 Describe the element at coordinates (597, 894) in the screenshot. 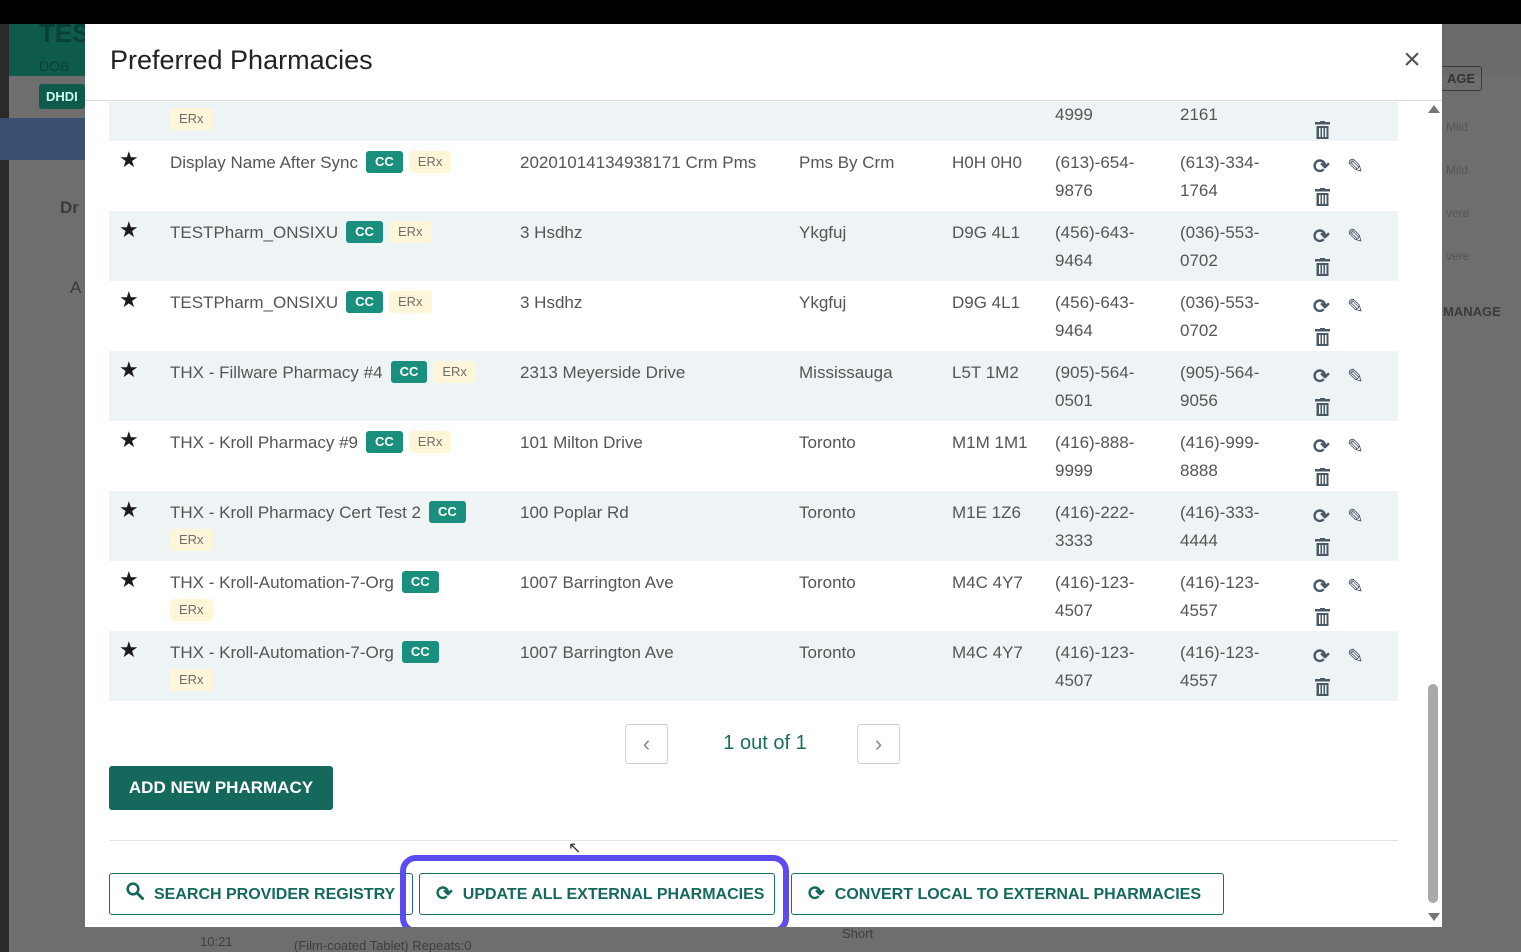

I see `update-all-external-pharmacies-button: ⟳ UPDATE ALL EXTERNAL PHARMACIES` at that location.